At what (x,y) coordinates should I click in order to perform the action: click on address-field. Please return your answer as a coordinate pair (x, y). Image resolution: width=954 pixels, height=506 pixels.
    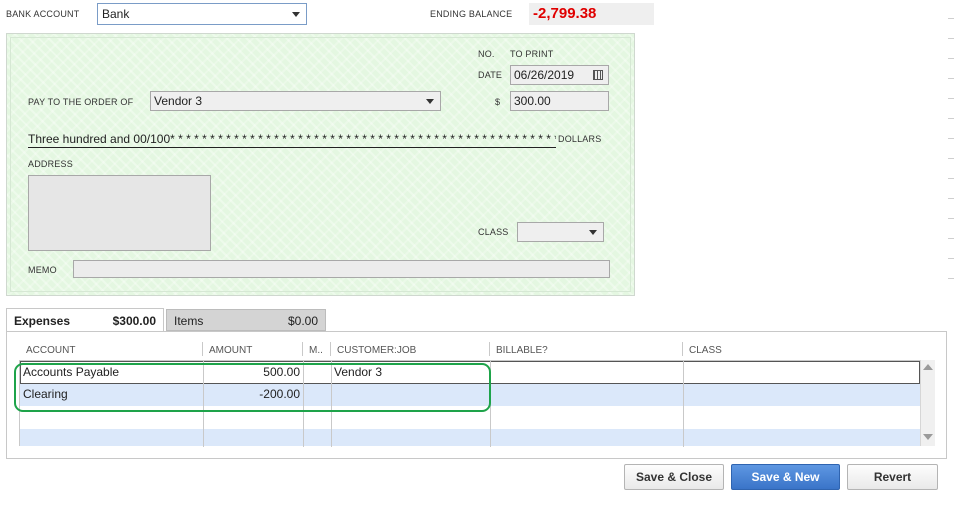
    Looking at the image, I should click on (119, 213).